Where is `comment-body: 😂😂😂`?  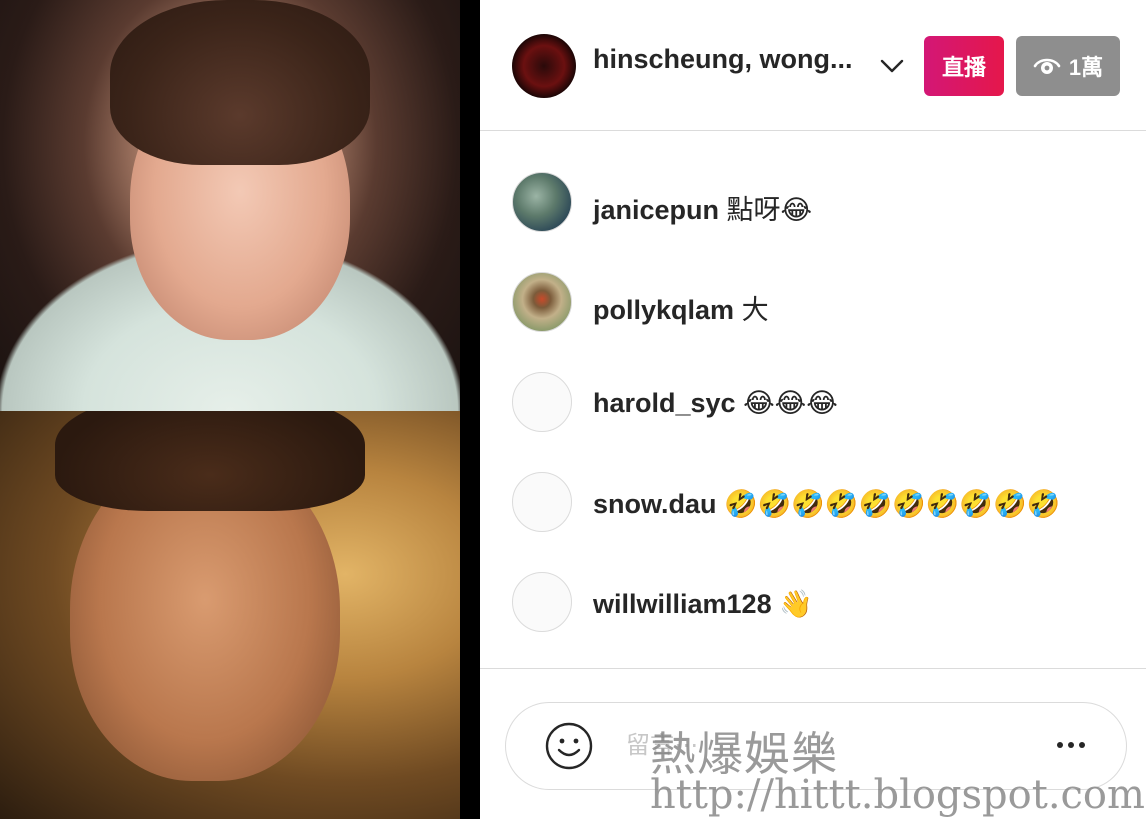 comment-body: 😂😂😂 is located at coordinates (790, 403).